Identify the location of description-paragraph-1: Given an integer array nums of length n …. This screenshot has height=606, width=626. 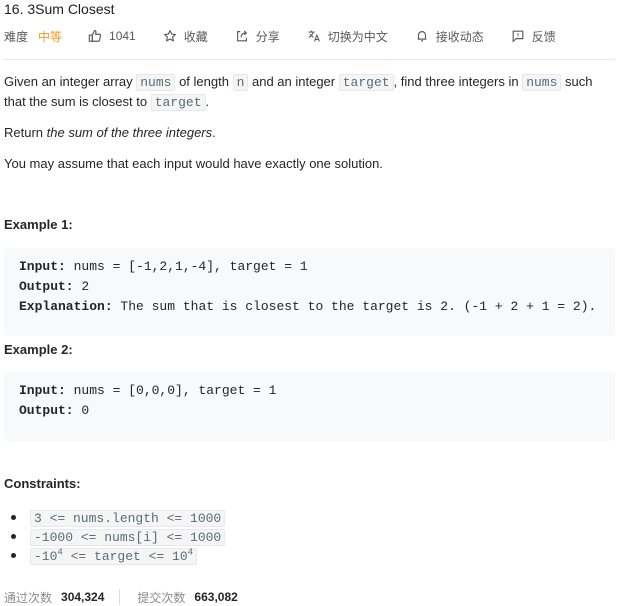
(306, 92).